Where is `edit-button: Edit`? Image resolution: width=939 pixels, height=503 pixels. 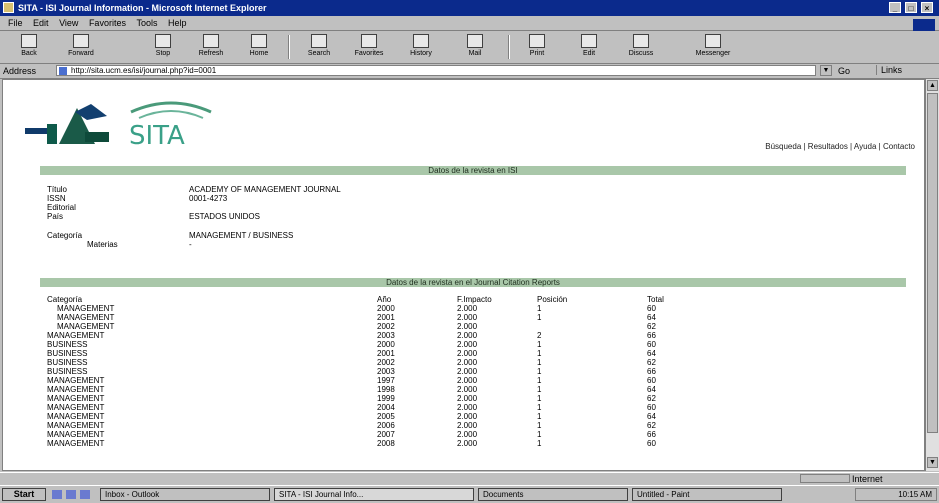
edit-button: Edit is located at coordinates (589, 48).